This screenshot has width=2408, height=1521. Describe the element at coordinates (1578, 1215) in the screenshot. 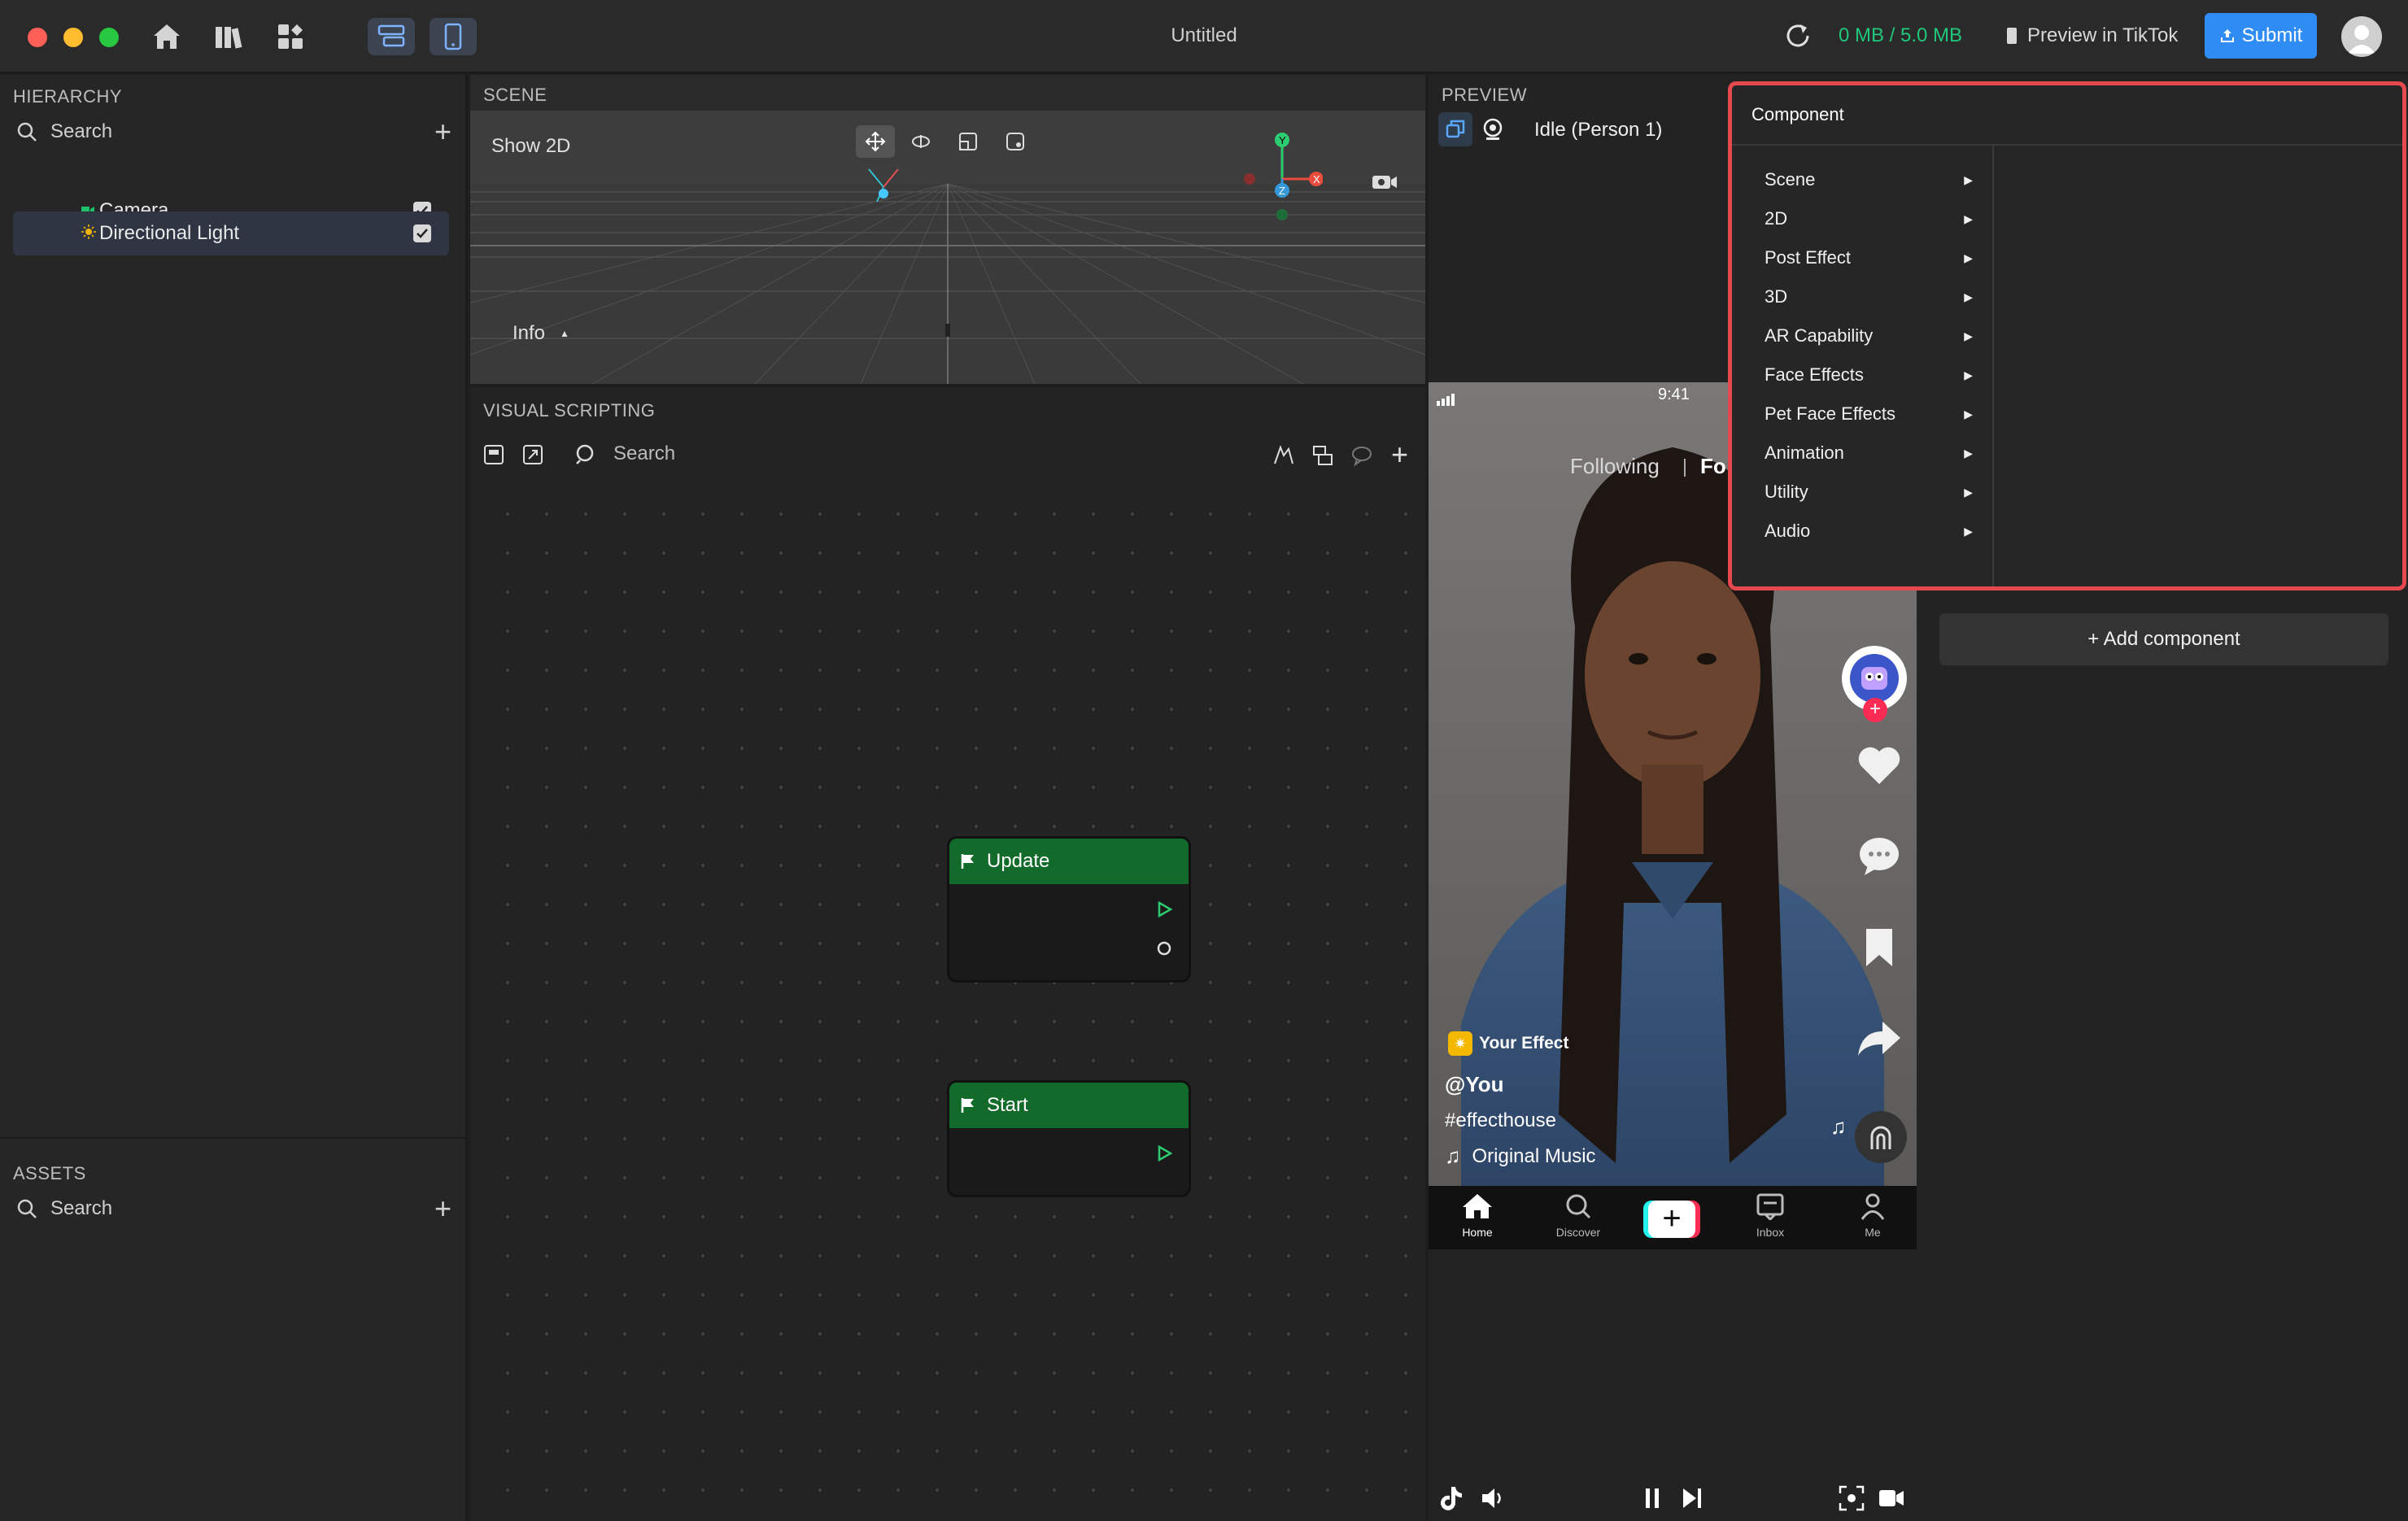

I see `nav-discover: Discover` at that location.